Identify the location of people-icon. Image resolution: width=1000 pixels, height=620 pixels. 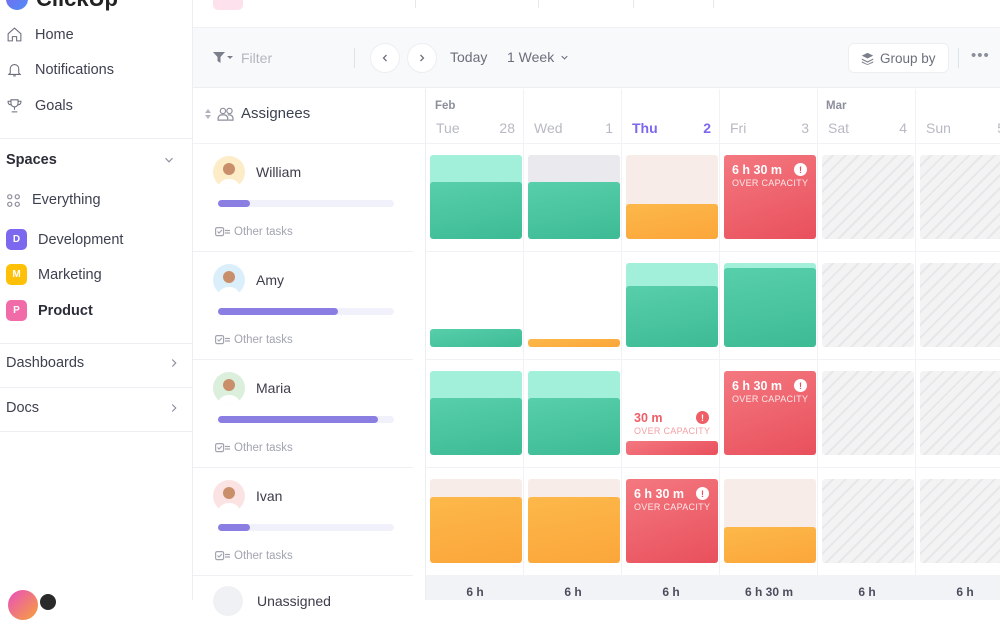
(225, 114).